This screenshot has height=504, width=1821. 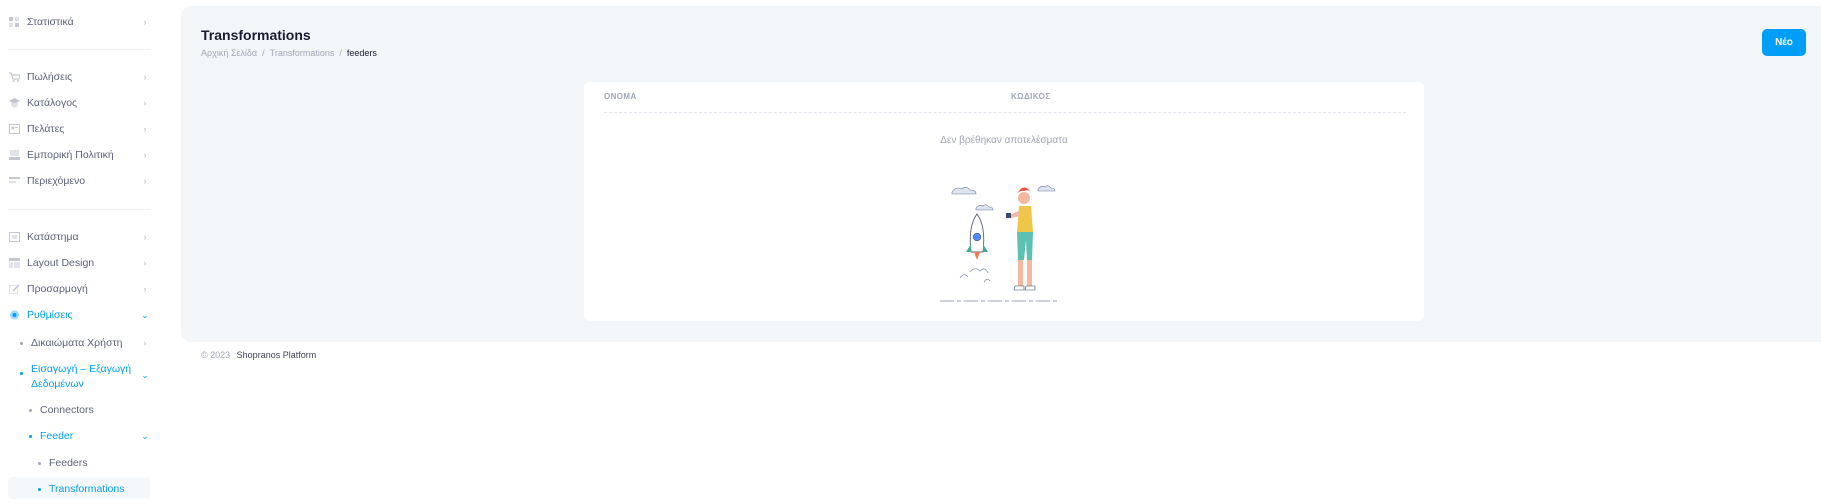 What do you see at coordinates (79, 22) in the screenshot?
I see `sidebar-item-statistics: Στατιστικά ›` at bounding box center [79, 22].